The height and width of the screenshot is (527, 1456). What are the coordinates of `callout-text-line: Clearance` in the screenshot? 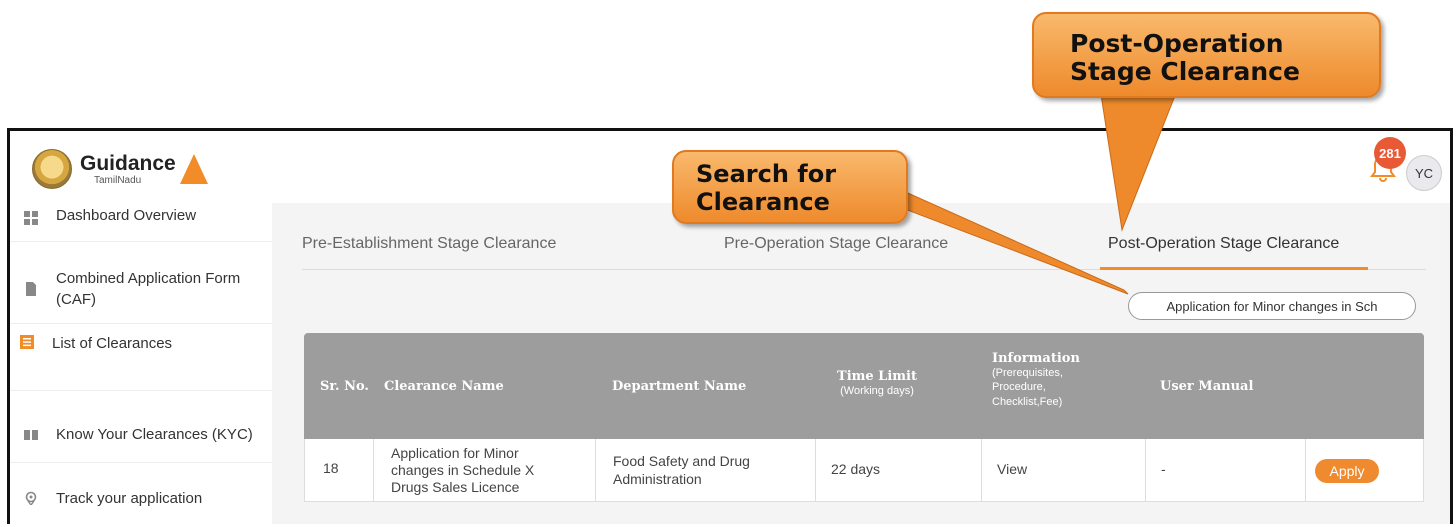 It's located at (763, 202).